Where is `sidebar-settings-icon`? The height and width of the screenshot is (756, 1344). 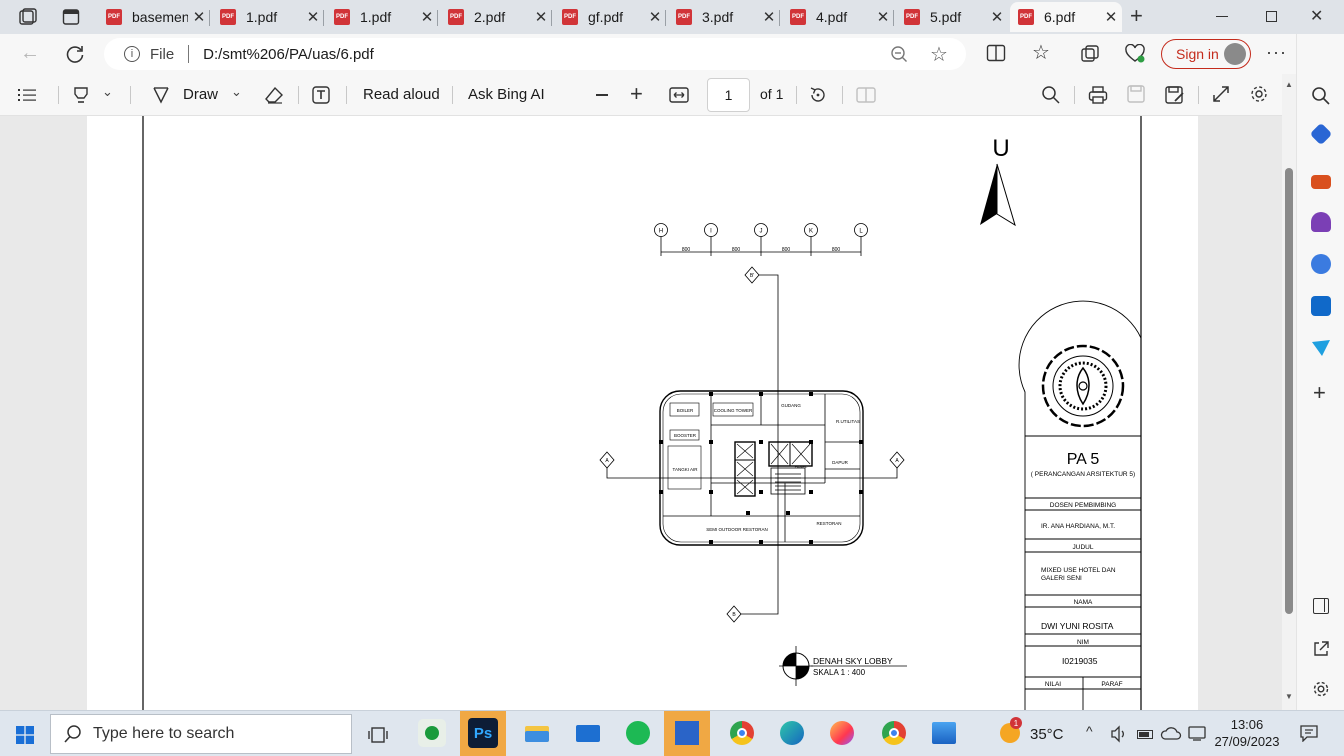 sidebar-settings-icon is located at coordinates (1321, 689).